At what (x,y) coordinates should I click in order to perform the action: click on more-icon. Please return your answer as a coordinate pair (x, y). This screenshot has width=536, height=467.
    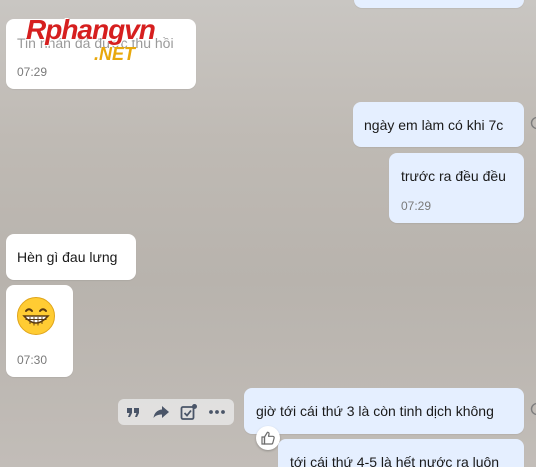
    Looking at the image, I should click on (217, 412).